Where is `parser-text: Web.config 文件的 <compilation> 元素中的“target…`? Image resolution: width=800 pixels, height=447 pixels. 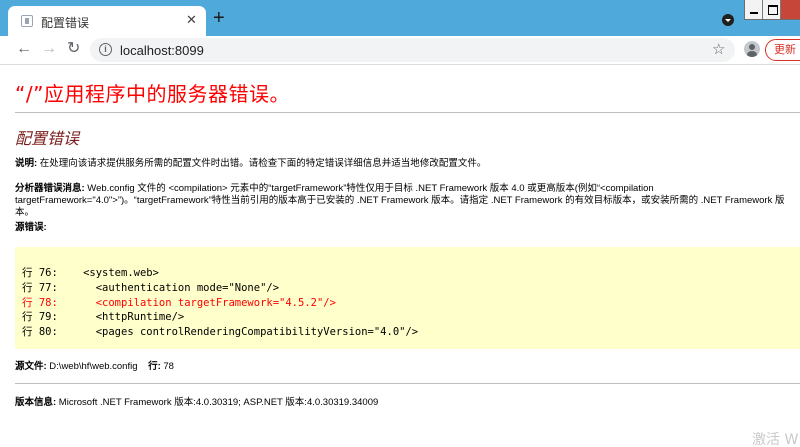 parser-text: Web.config 文件的 <compilation> 元素中的“target… is located at coordinates (400, 200).